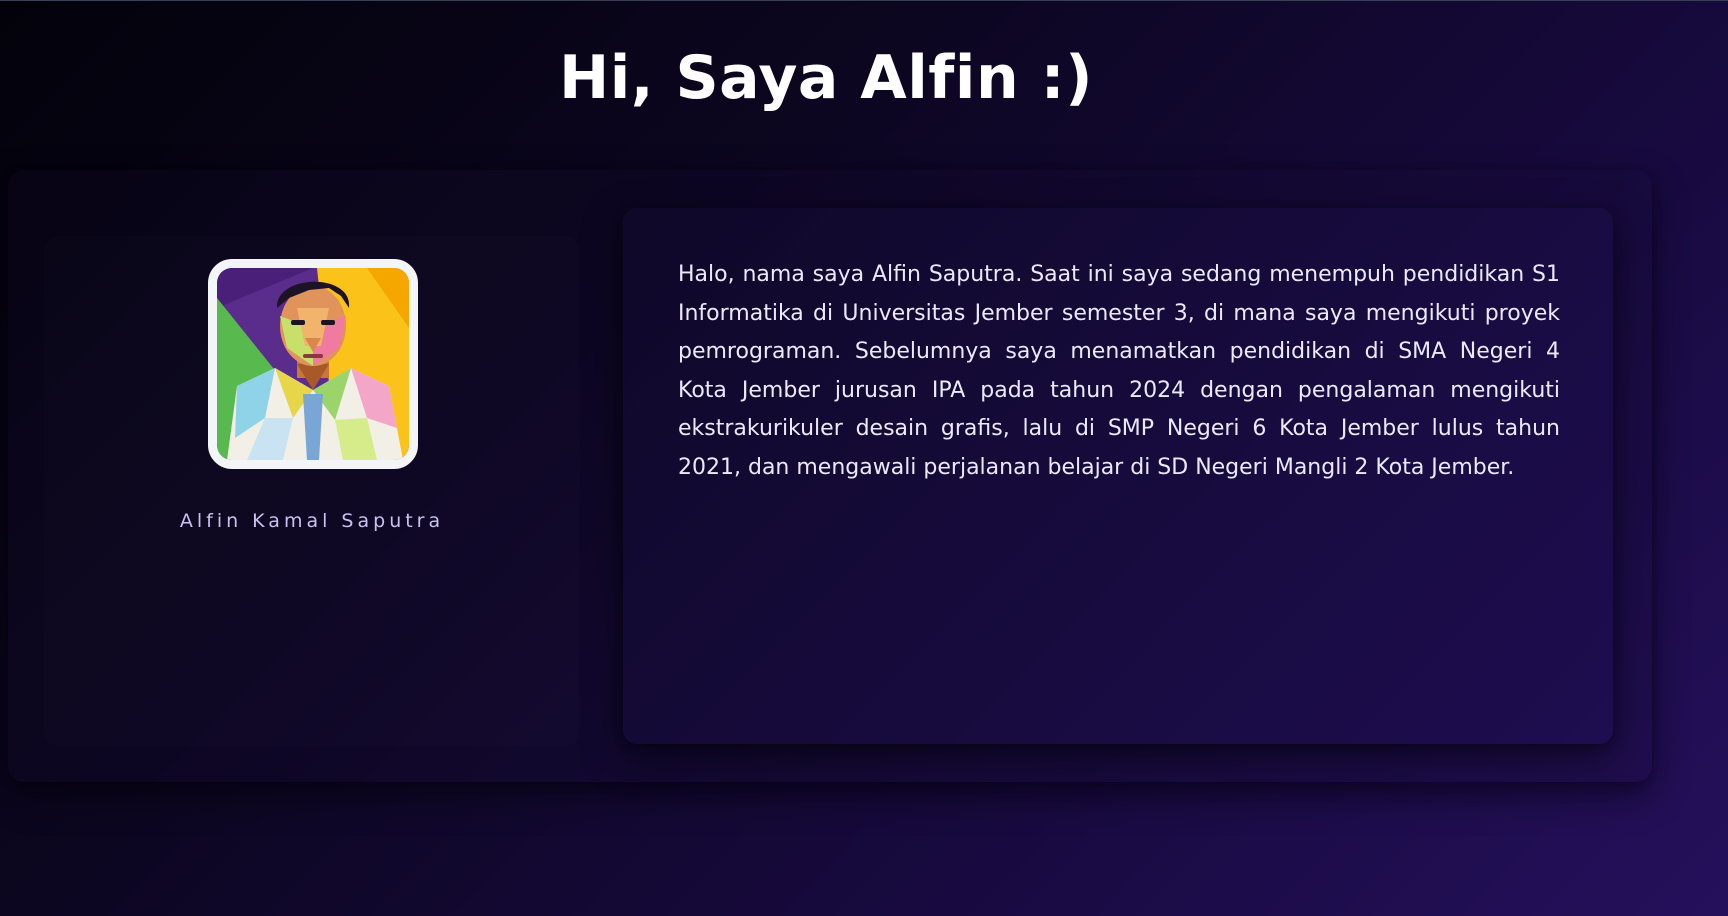  I want to click on page-title: Hi, Saya Alfin :), so click(826, 78).